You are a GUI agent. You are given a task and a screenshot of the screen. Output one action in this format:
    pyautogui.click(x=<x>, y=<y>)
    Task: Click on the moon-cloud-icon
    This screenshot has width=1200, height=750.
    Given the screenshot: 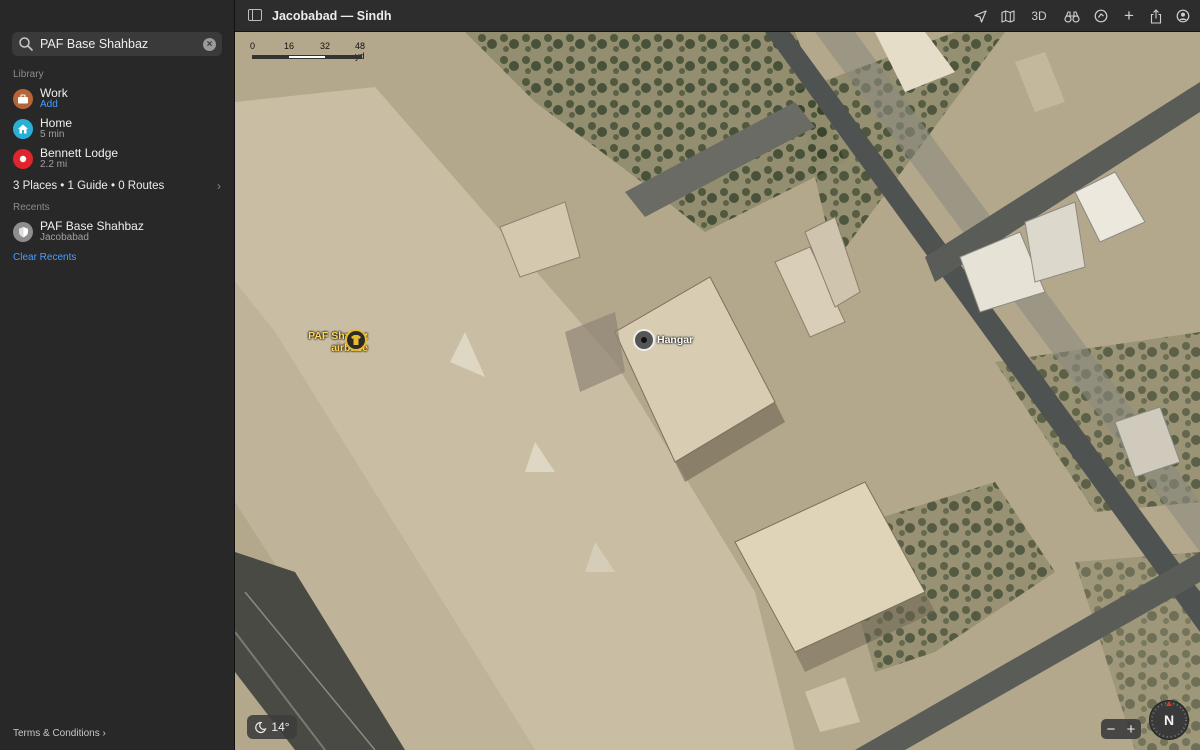 What is the action you would take?
    pyautogui.click(x=261, y=727)
    